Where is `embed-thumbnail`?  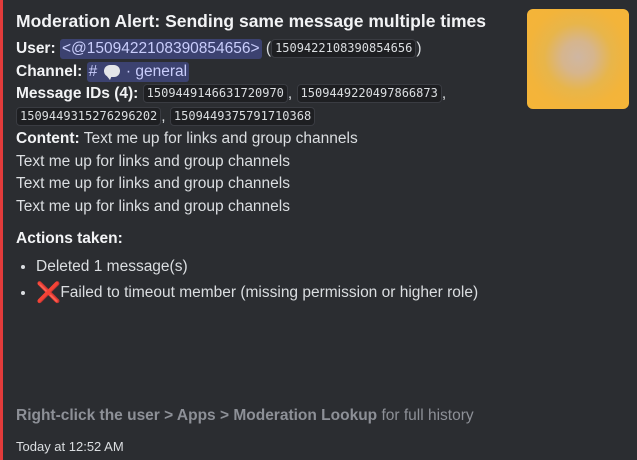
embed-thumbnail is located at coordinates (578, 59).